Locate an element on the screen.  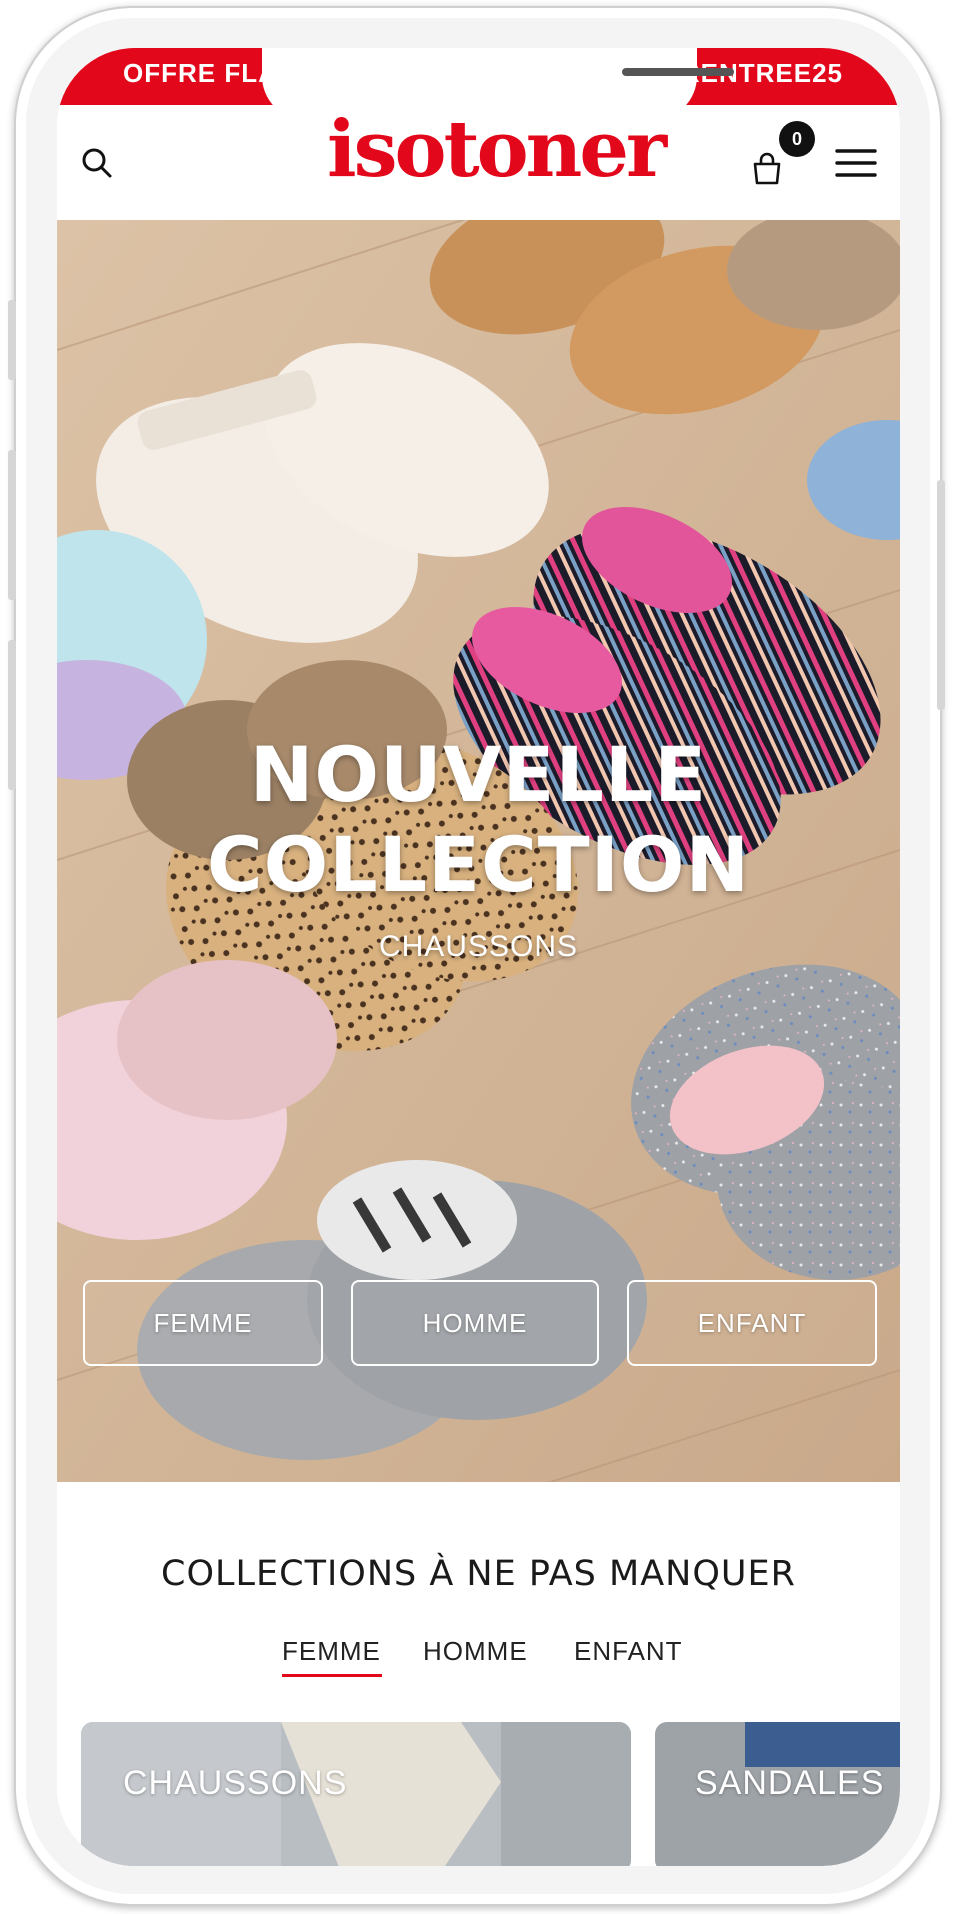
menu-button is located at coordinates (856, 163).